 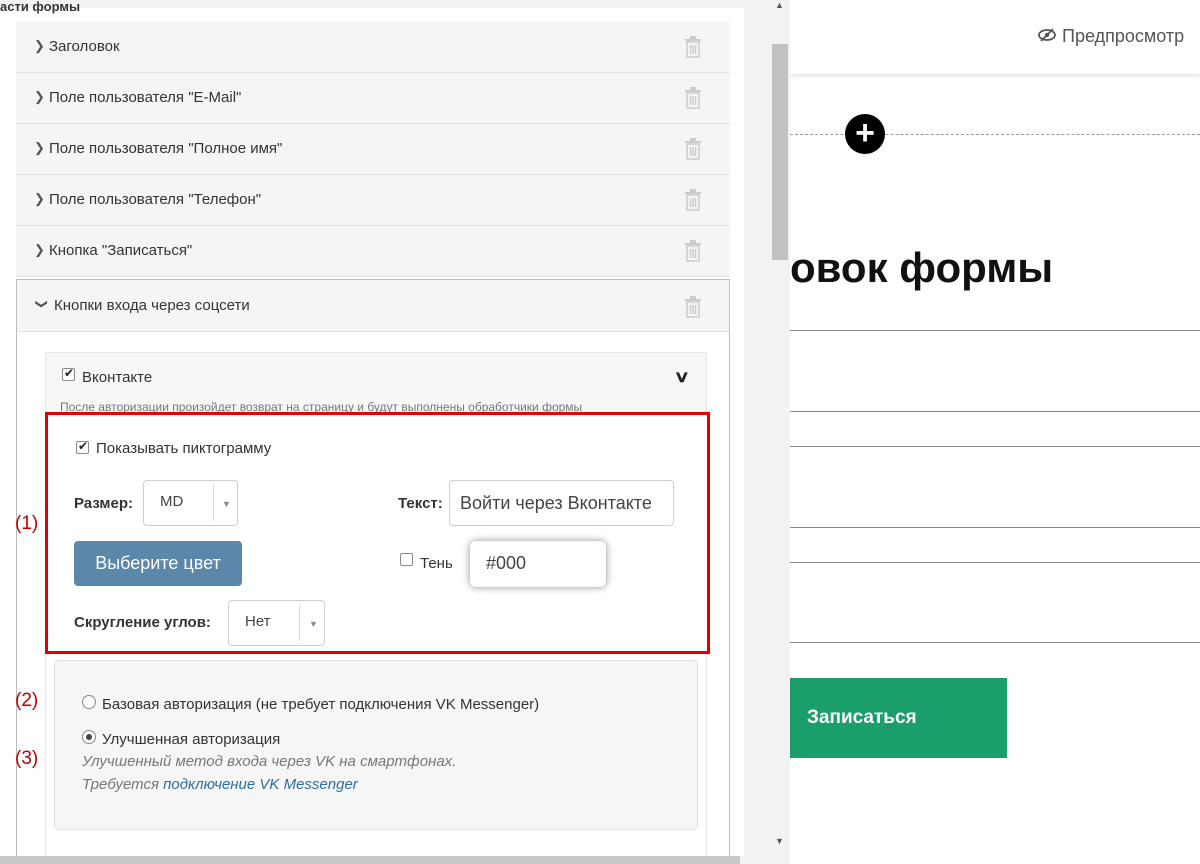 What do you see at coordinates (922, 267) in the screenshot?
I see `form-title: овок формы` at bounding box center [922, 267].